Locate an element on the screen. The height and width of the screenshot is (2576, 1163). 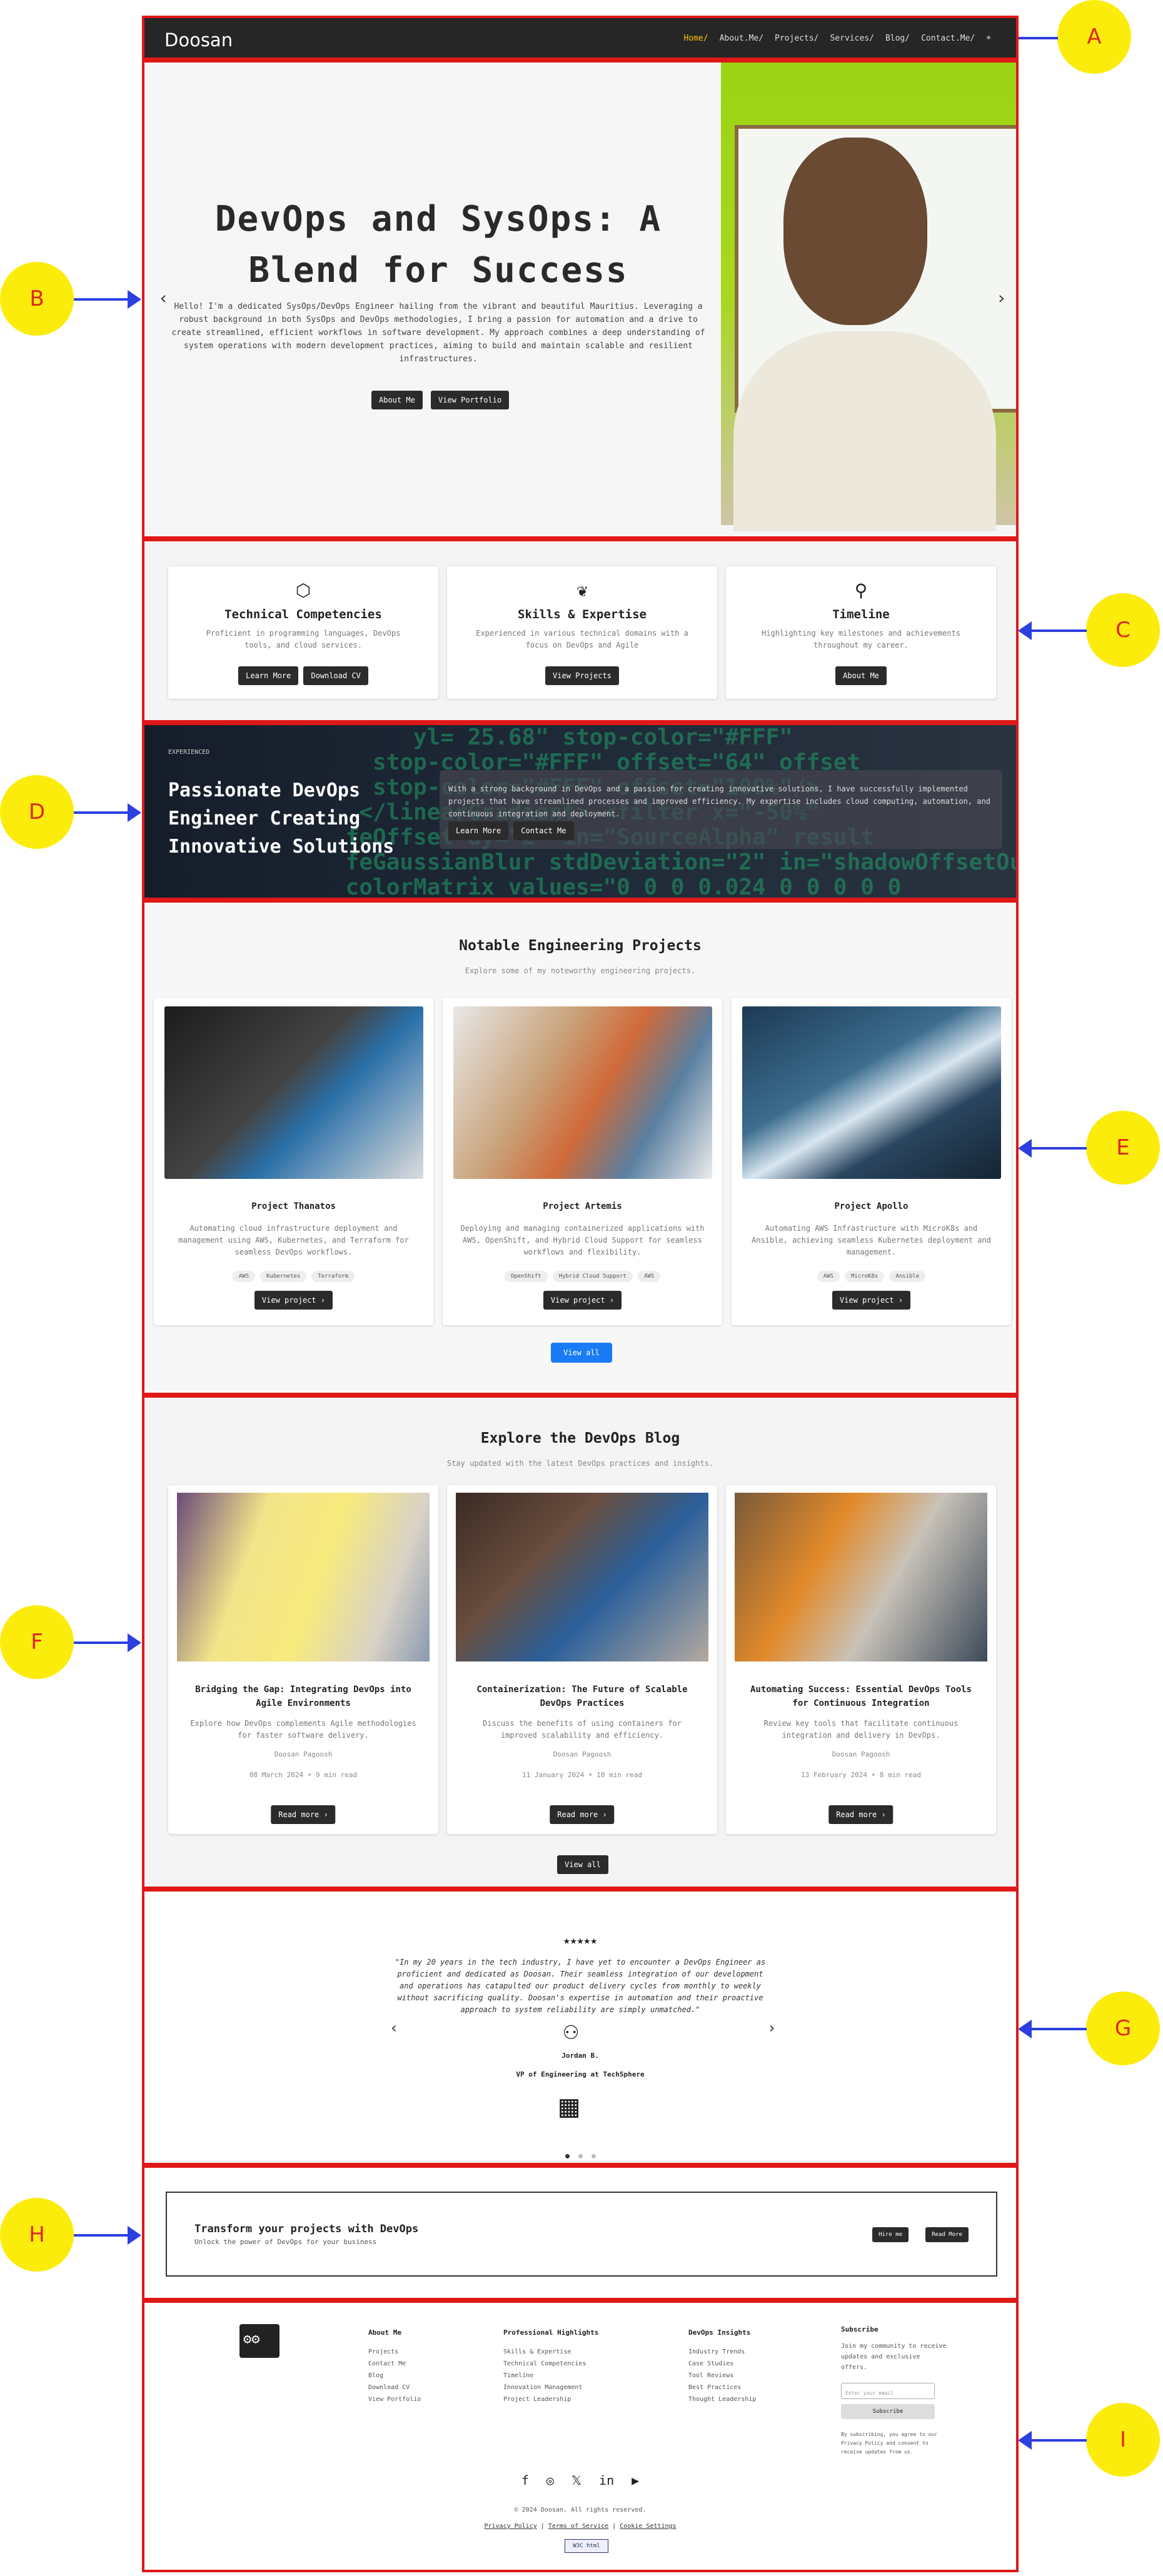
footer-link: Thought Leadership is located at coordinates (722, 2399).